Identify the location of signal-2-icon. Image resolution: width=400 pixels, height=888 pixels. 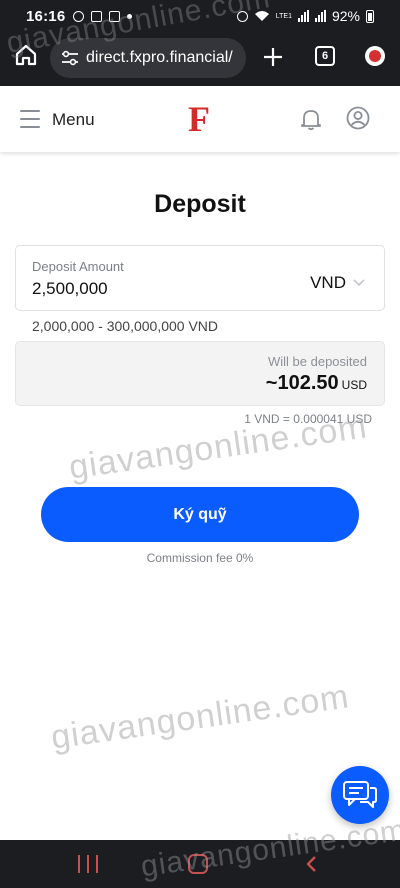
(320, 16).